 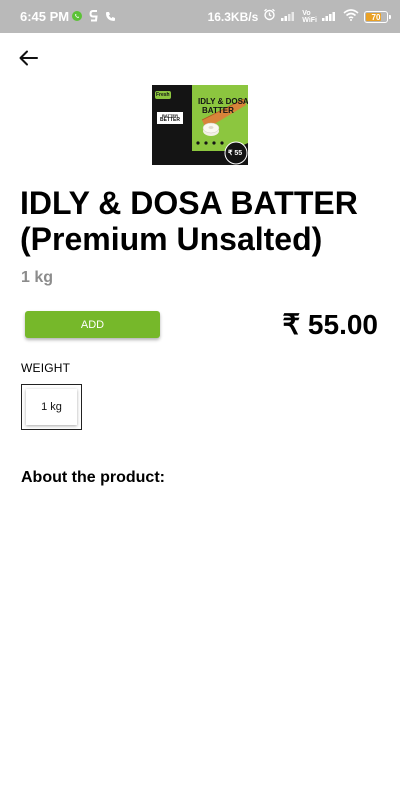 I want to click on battery-icon: 70, so click(x=377, y=17).